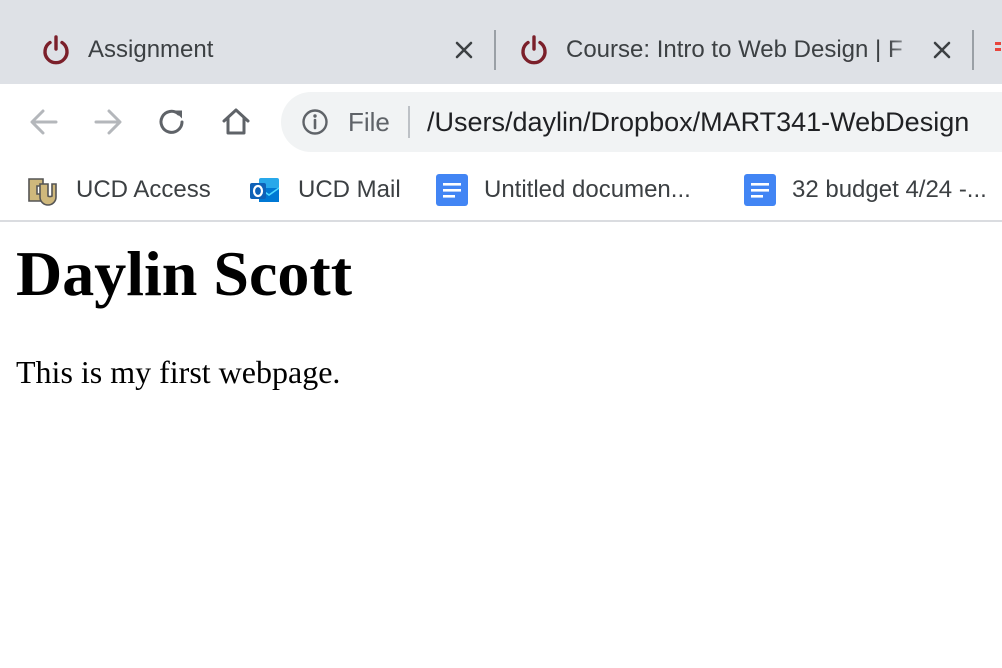 The height and width of the screenshot is (668, 1002). What do you see at coordinates (260, 42) in the screenshot?
I see `tab-assignment: Assignment` at bounding box center [260, 42].